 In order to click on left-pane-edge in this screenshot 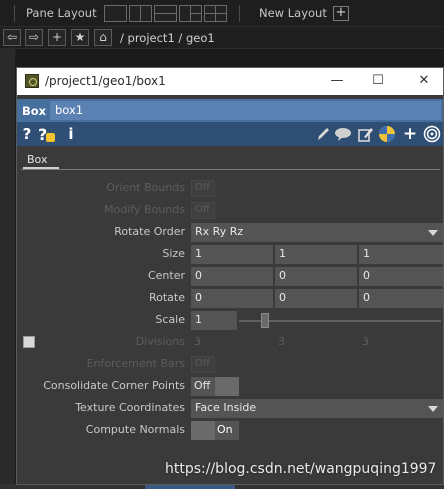, I will do `click(8, 269)`.